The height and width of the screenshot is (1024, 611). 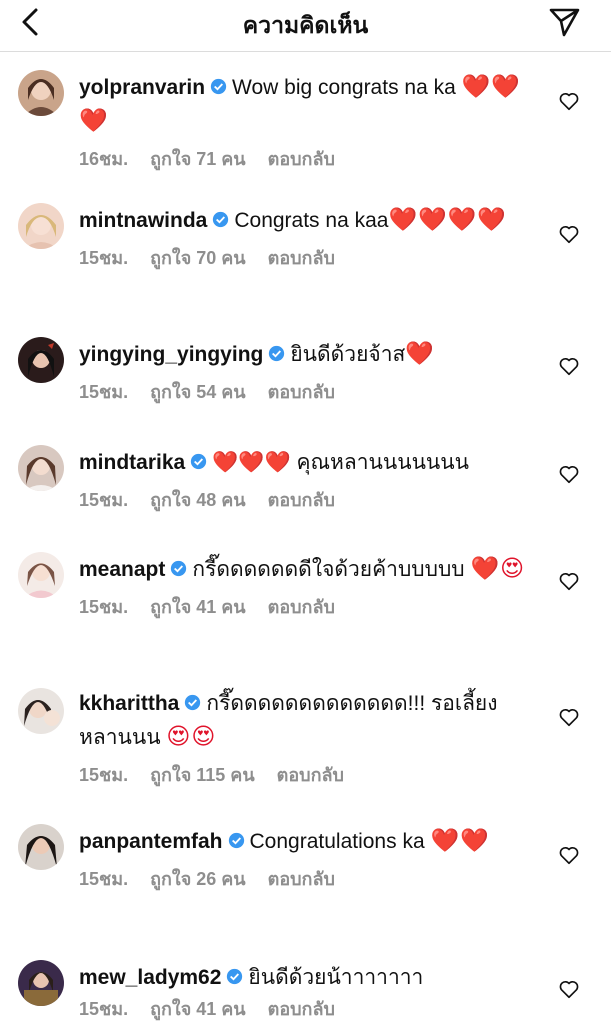 I want to click on username: mintnawinda, so click(x=143, y=220).